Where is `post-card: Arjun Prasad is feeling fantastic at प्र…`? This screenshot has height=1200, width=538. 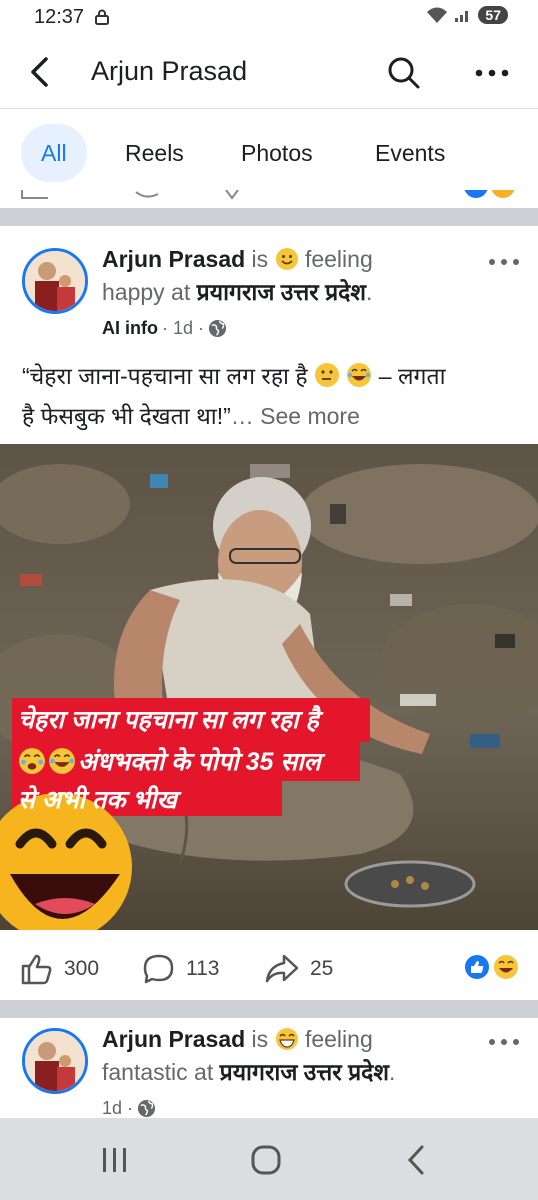
post-card: Arjun Prasad is feeling fantastic at प्र… is located at coordinates (269, 1068).